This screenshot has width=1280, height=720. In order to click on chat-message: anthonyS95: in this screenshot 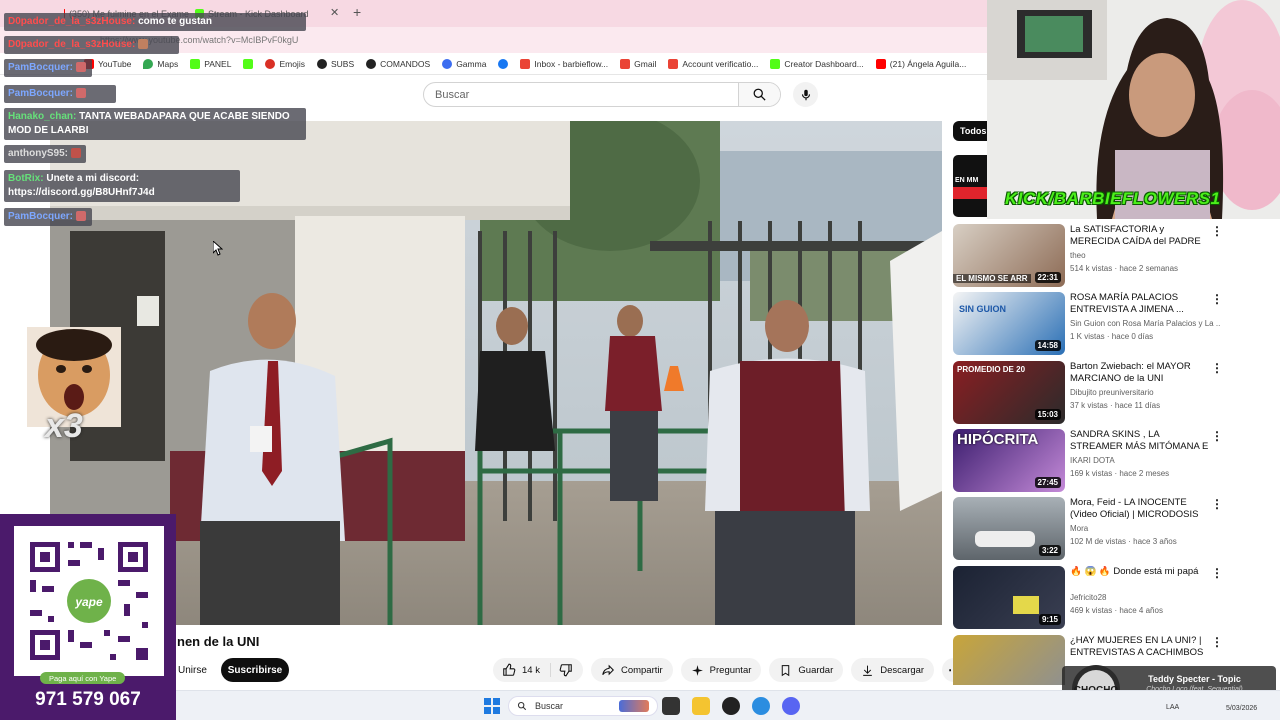, I will do `click(45, 154)`.